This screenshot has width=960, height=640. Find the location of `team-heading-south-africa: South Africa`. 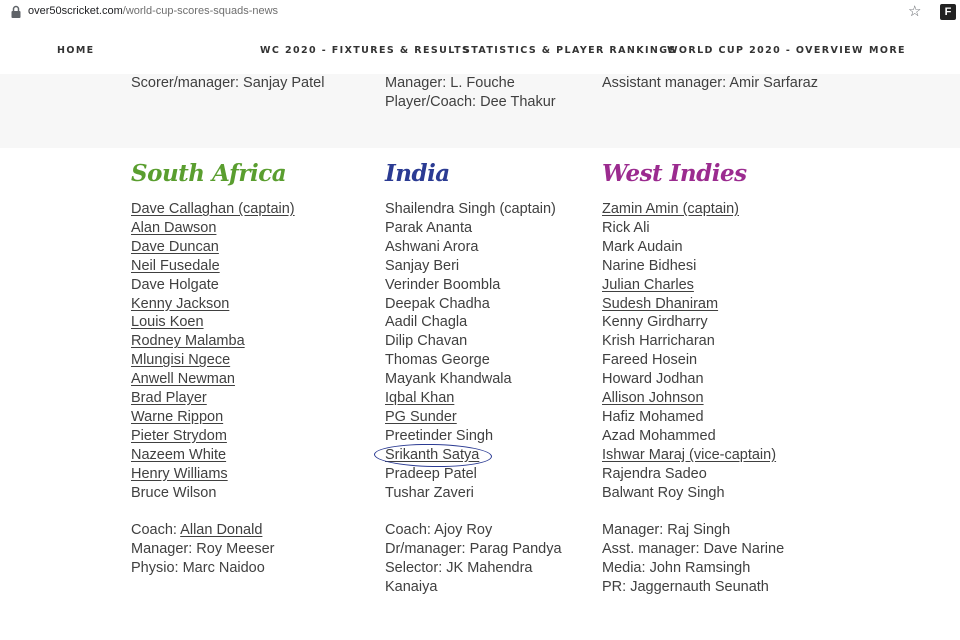

team-heading-south-africa: South Africa is located at coordinates (209, 173).